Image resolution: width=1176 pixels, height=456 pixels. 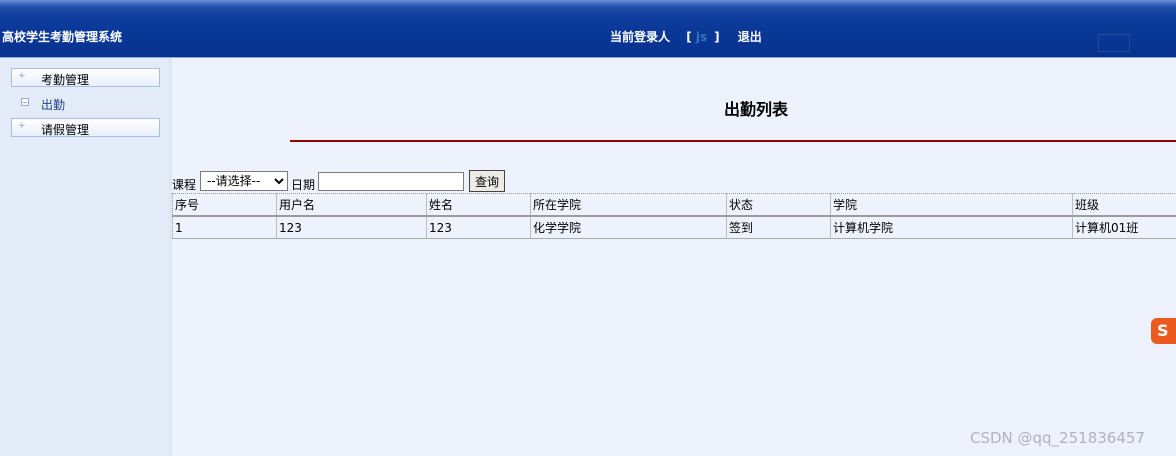 I want to click on column-header: 序号, so click(x=224, y=205).